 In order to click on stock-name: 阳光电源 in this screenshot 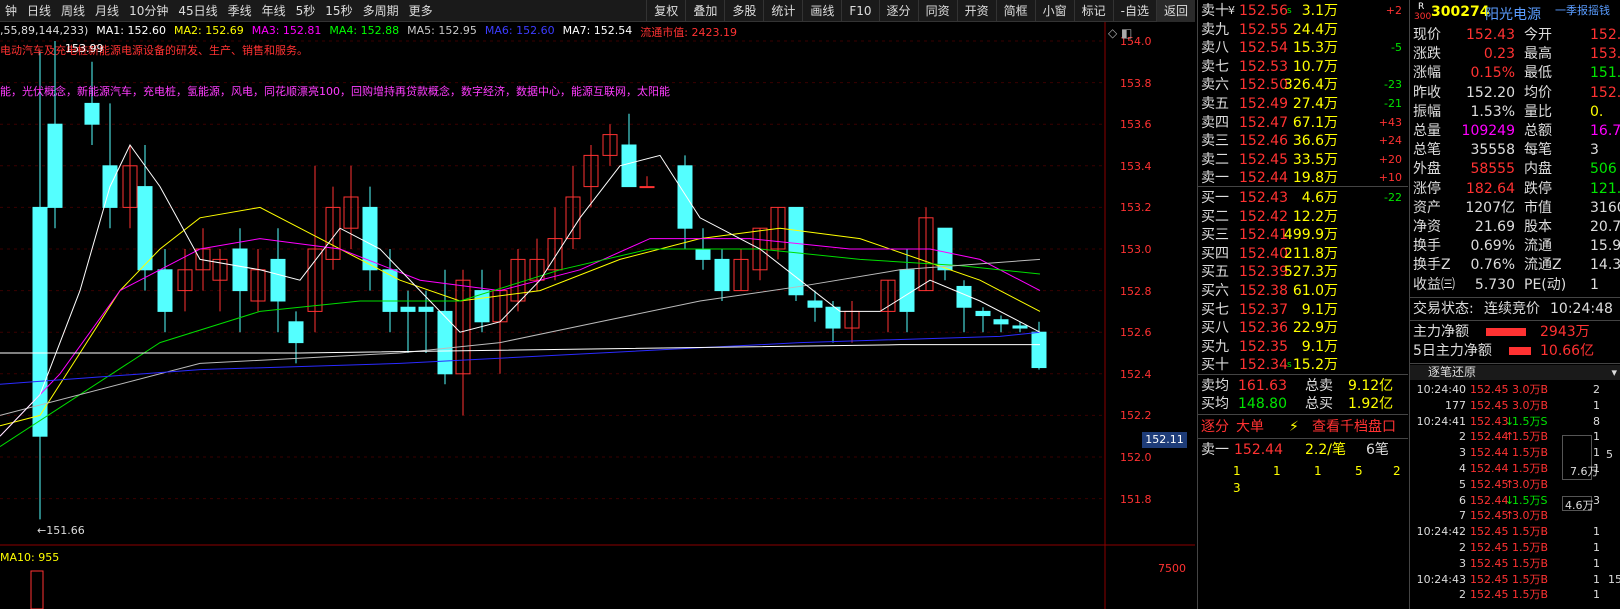, I will do `click(1513, 14)`.